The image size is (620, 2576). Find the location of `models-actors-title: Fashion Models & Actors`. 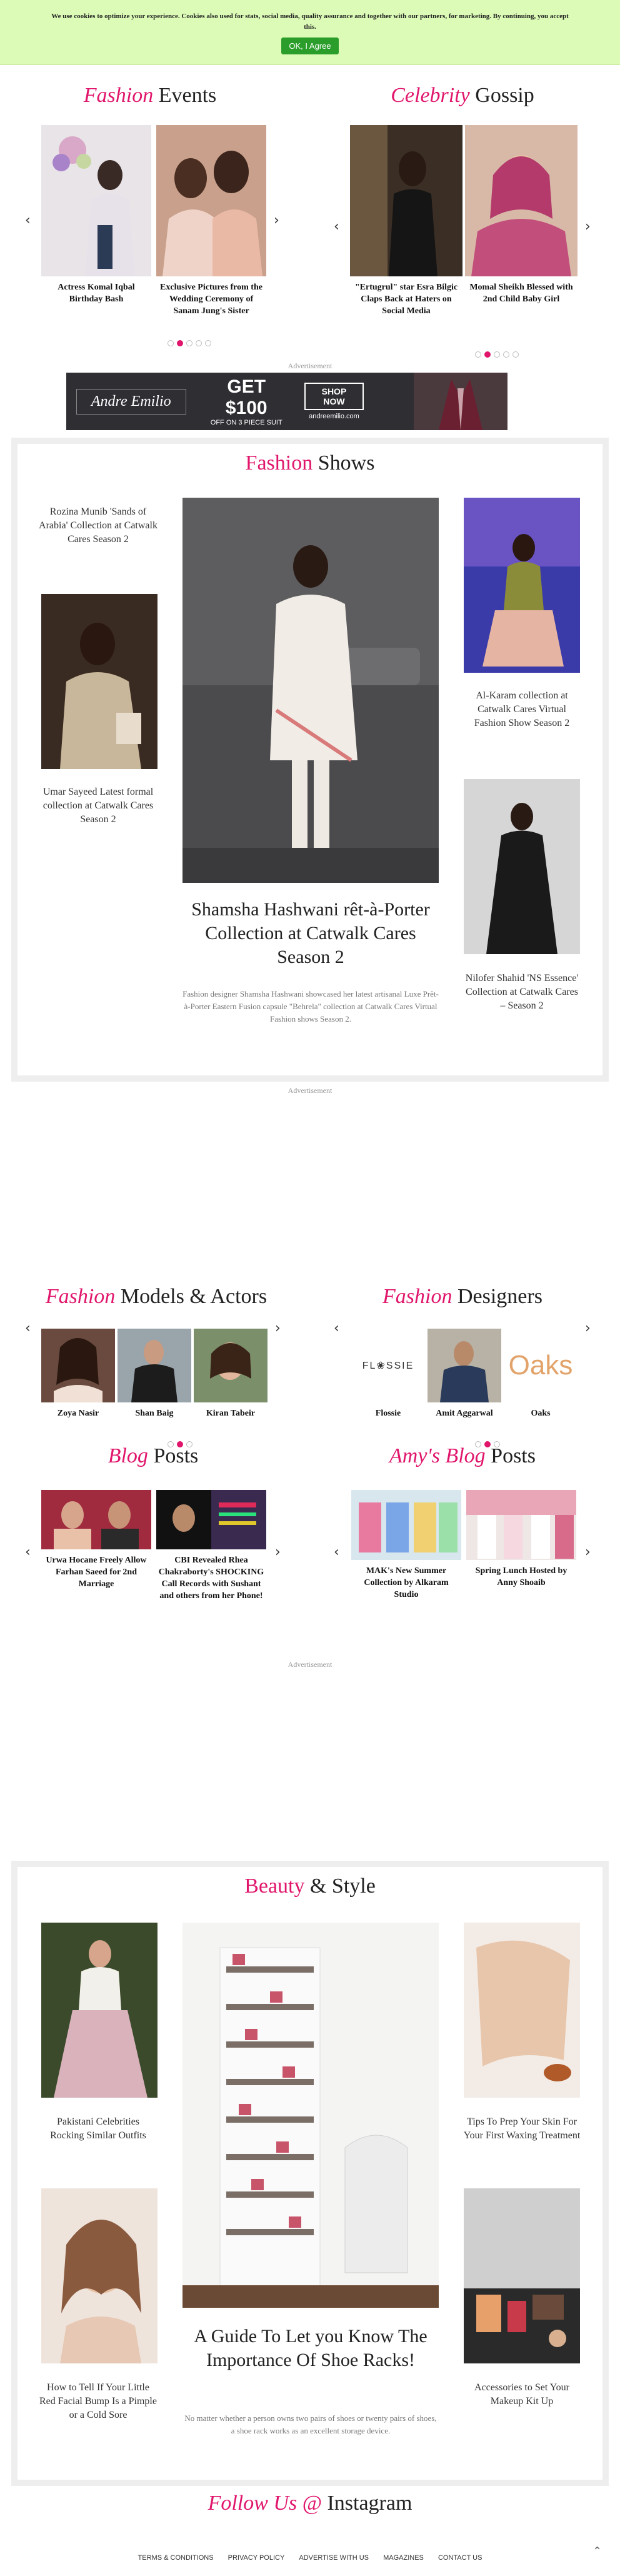

models-actors-title: Fashion Models & Actors is located at coordinates (156, 1297).